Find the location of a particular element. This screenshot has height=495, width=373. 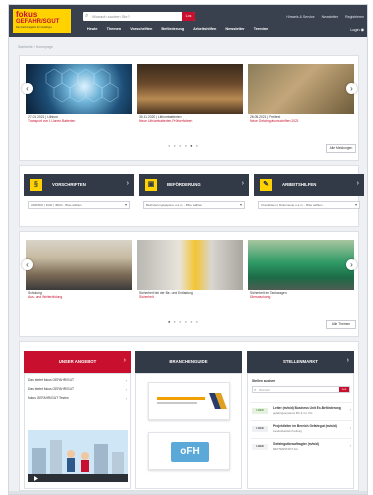

logo-line1: fokus is located at coordinates (27, 14).